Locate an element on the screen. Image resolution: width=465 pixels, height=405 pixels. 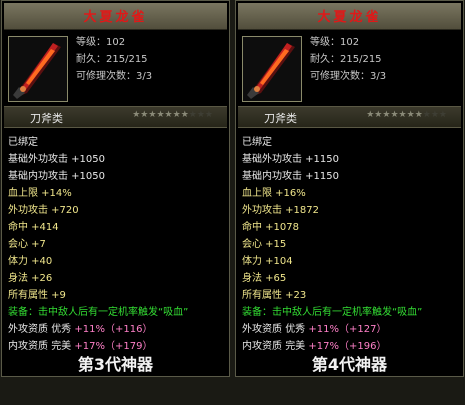
bonus-stat: 血上限 +14% is located at coordinates (40, 193).